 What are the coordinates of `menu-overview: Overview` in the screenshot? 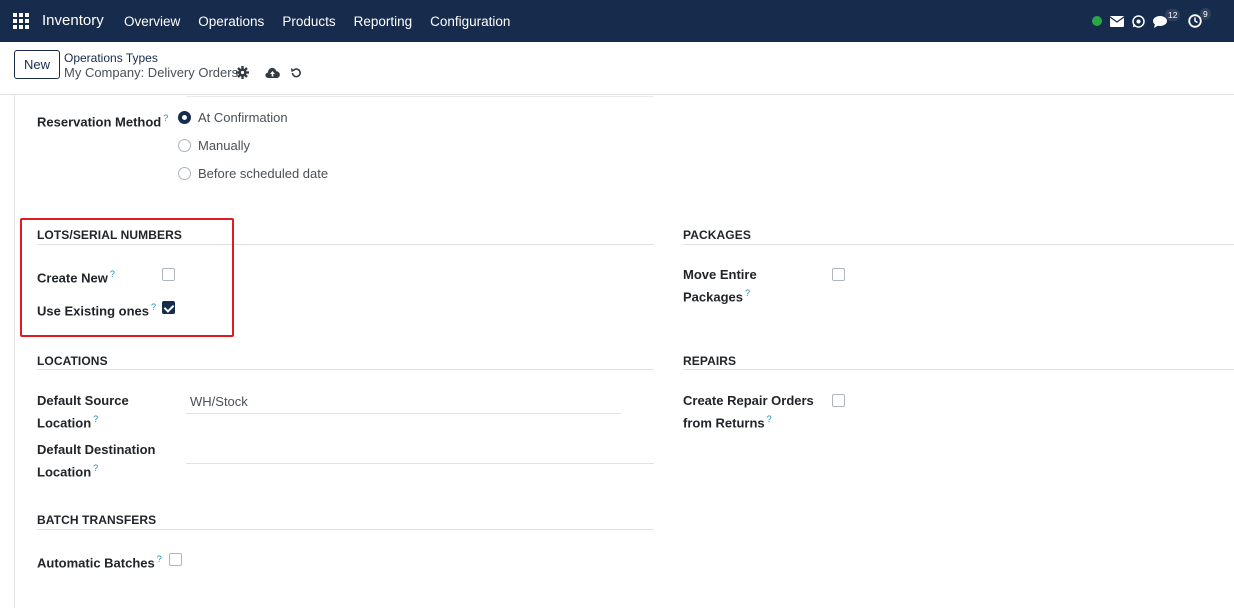 It's located at (152, 21).